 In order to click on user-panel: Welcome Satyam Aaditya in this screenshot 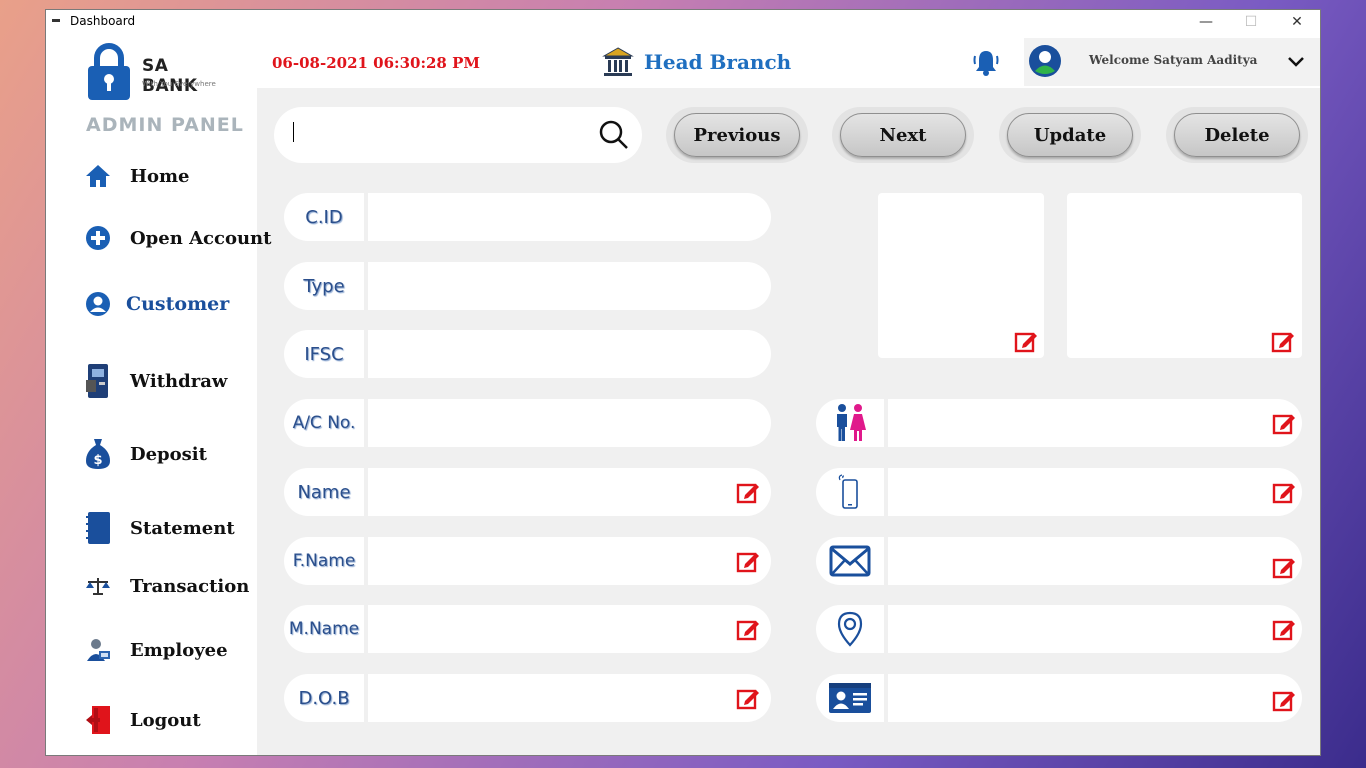, I will do `click(1172, 62)`.